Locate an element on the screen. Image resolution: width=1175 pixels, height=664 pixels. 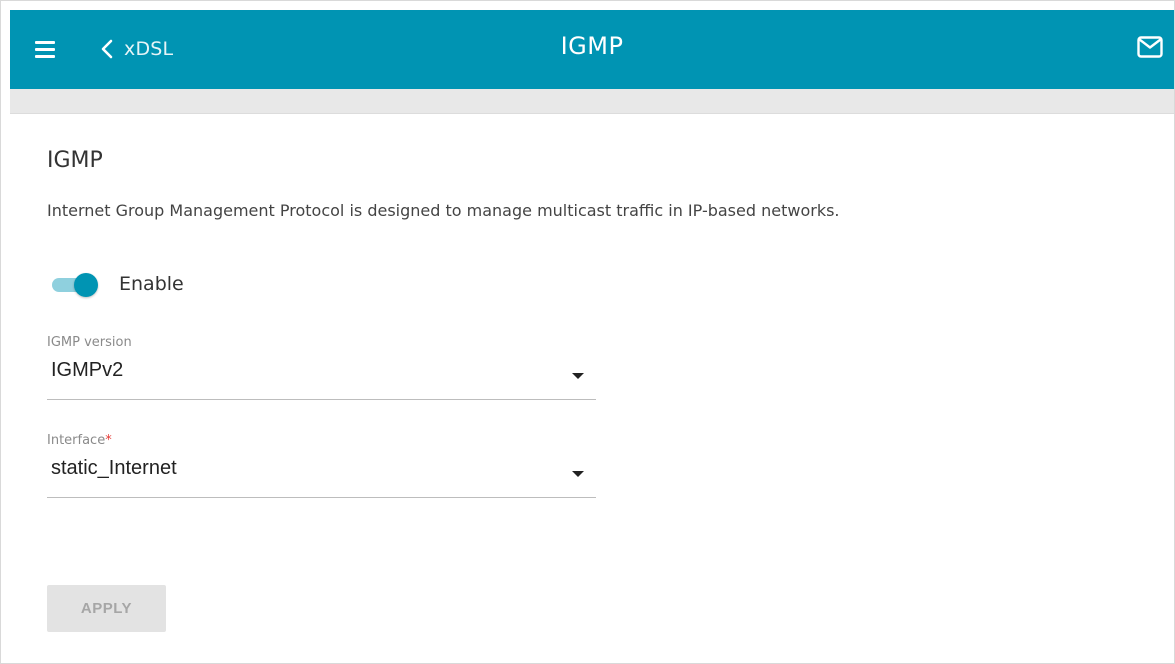
interface-label: Interface* is located at coordinates (79, 440).